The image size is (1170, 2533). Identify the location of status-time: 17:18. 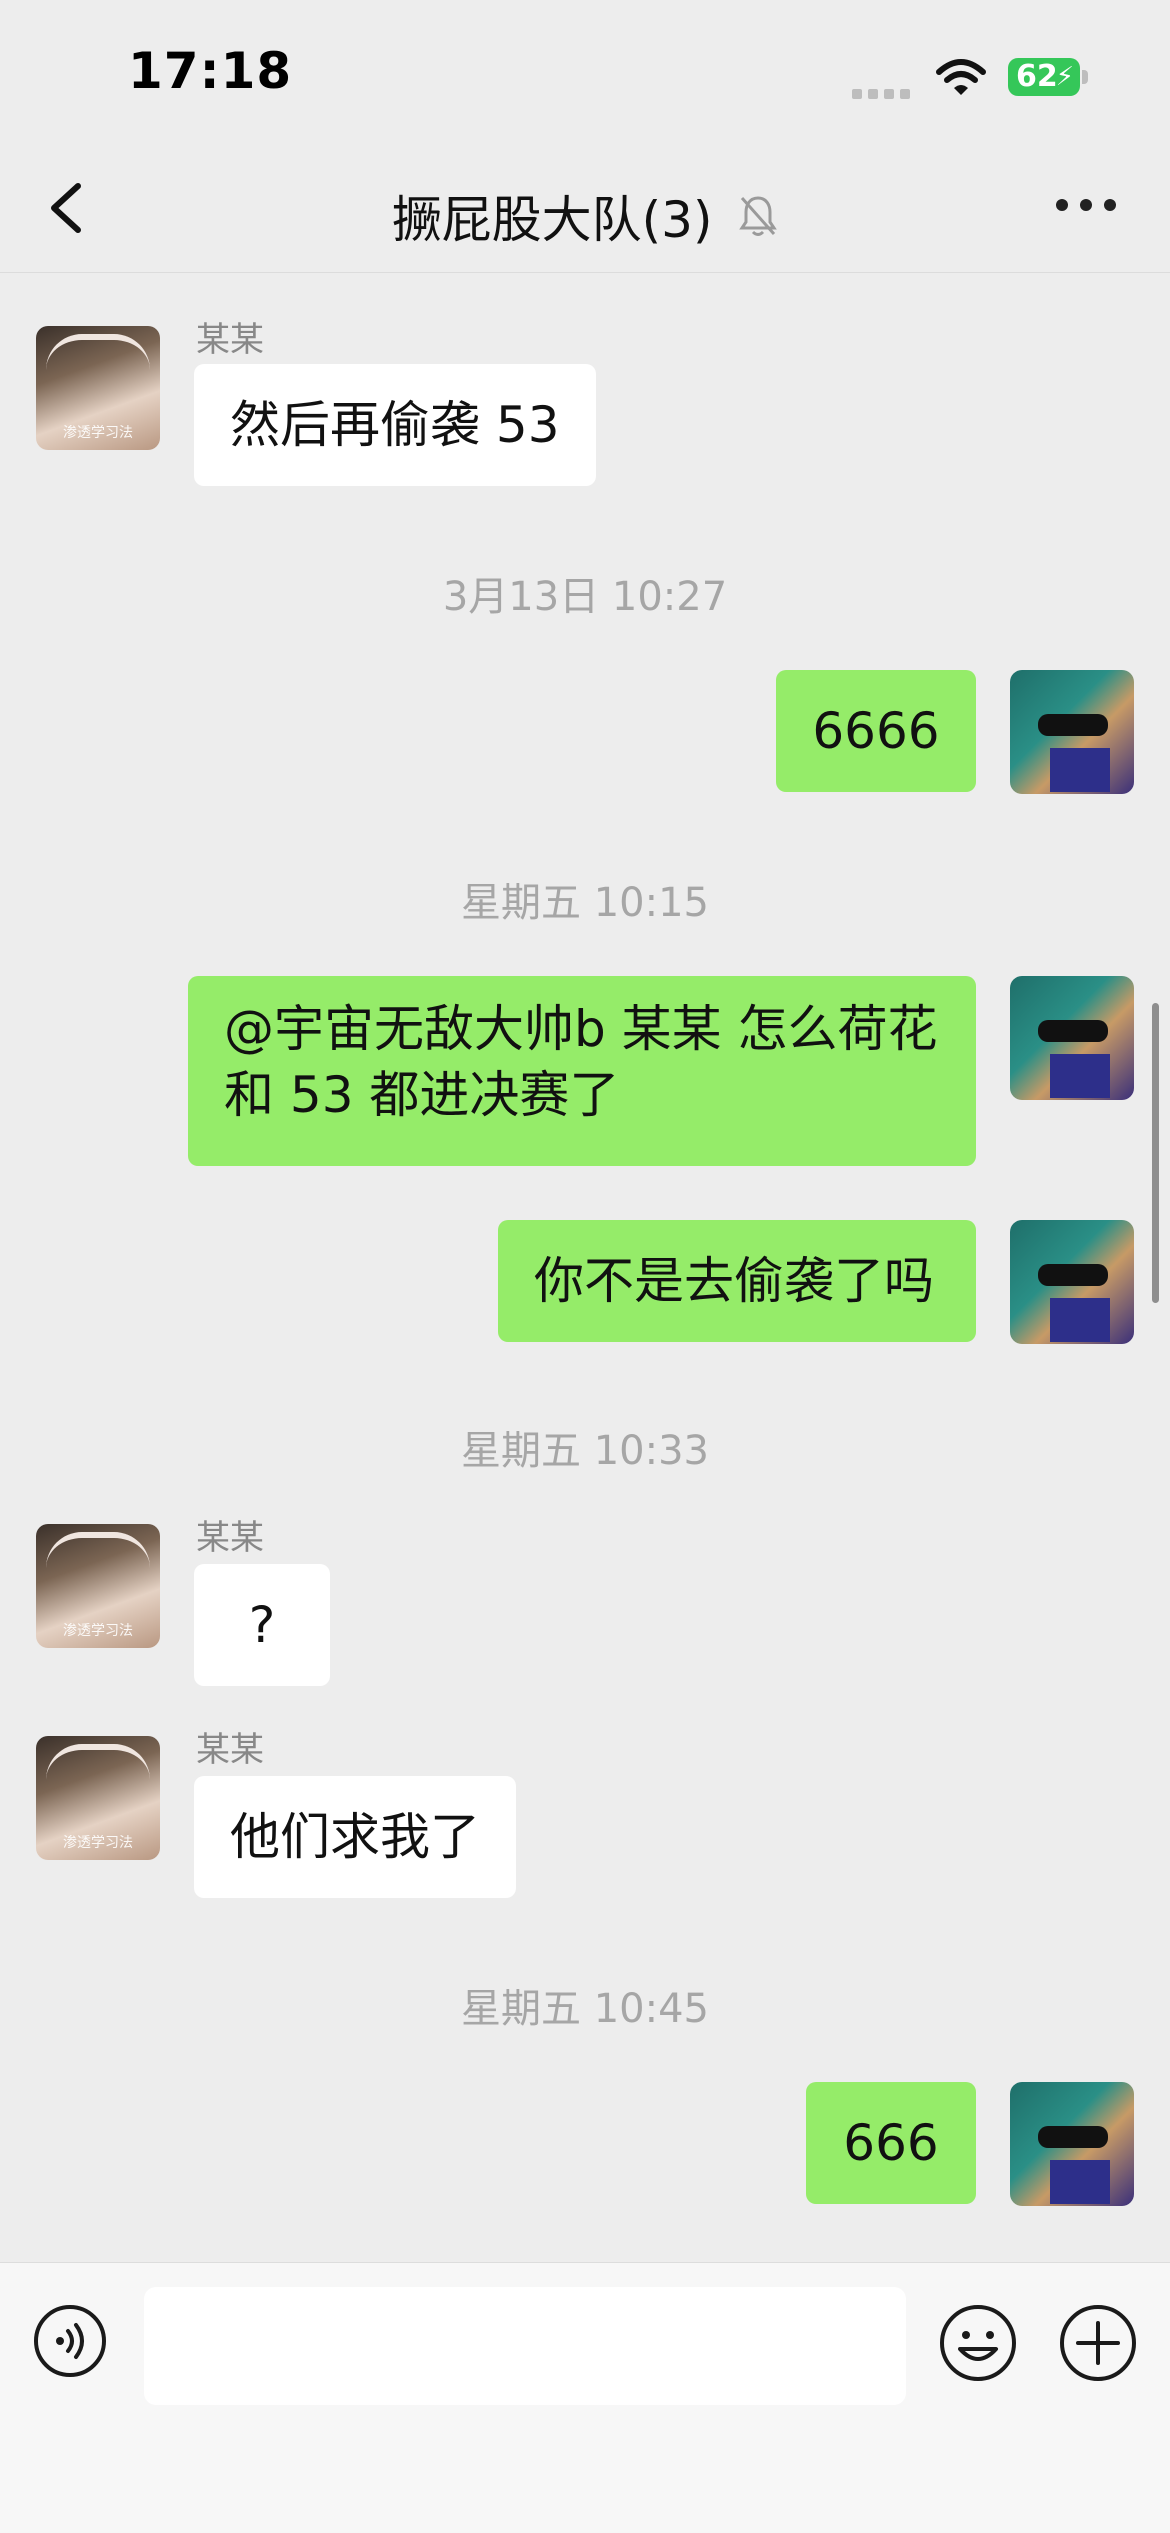
(210, 71).